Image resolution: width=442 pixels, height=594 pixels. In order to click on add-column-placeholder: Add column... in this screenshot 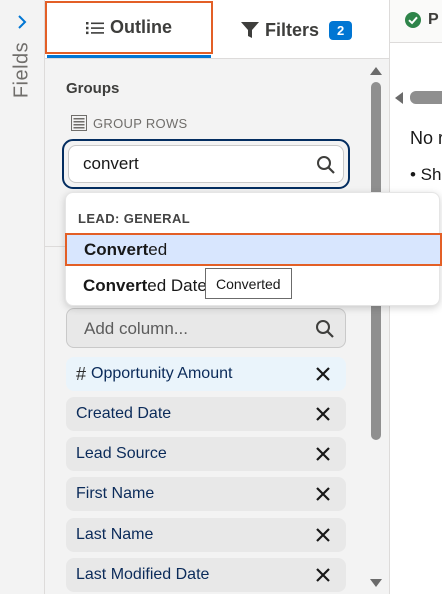, I will do `click(136, 328)`.